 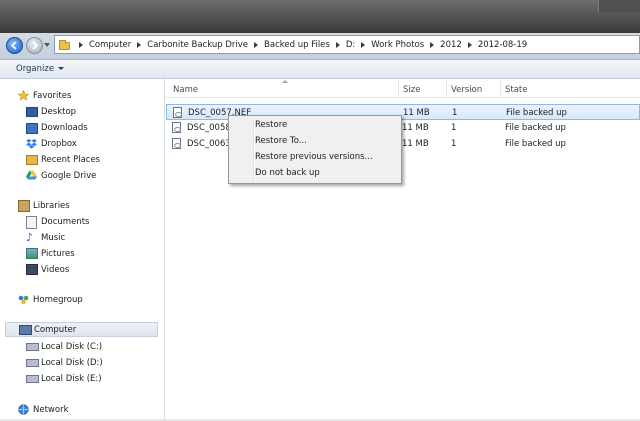 What do you see at coordinates (64, 45) in the screenshot?
I see `folder-icon` at bounding box center [64, 45].